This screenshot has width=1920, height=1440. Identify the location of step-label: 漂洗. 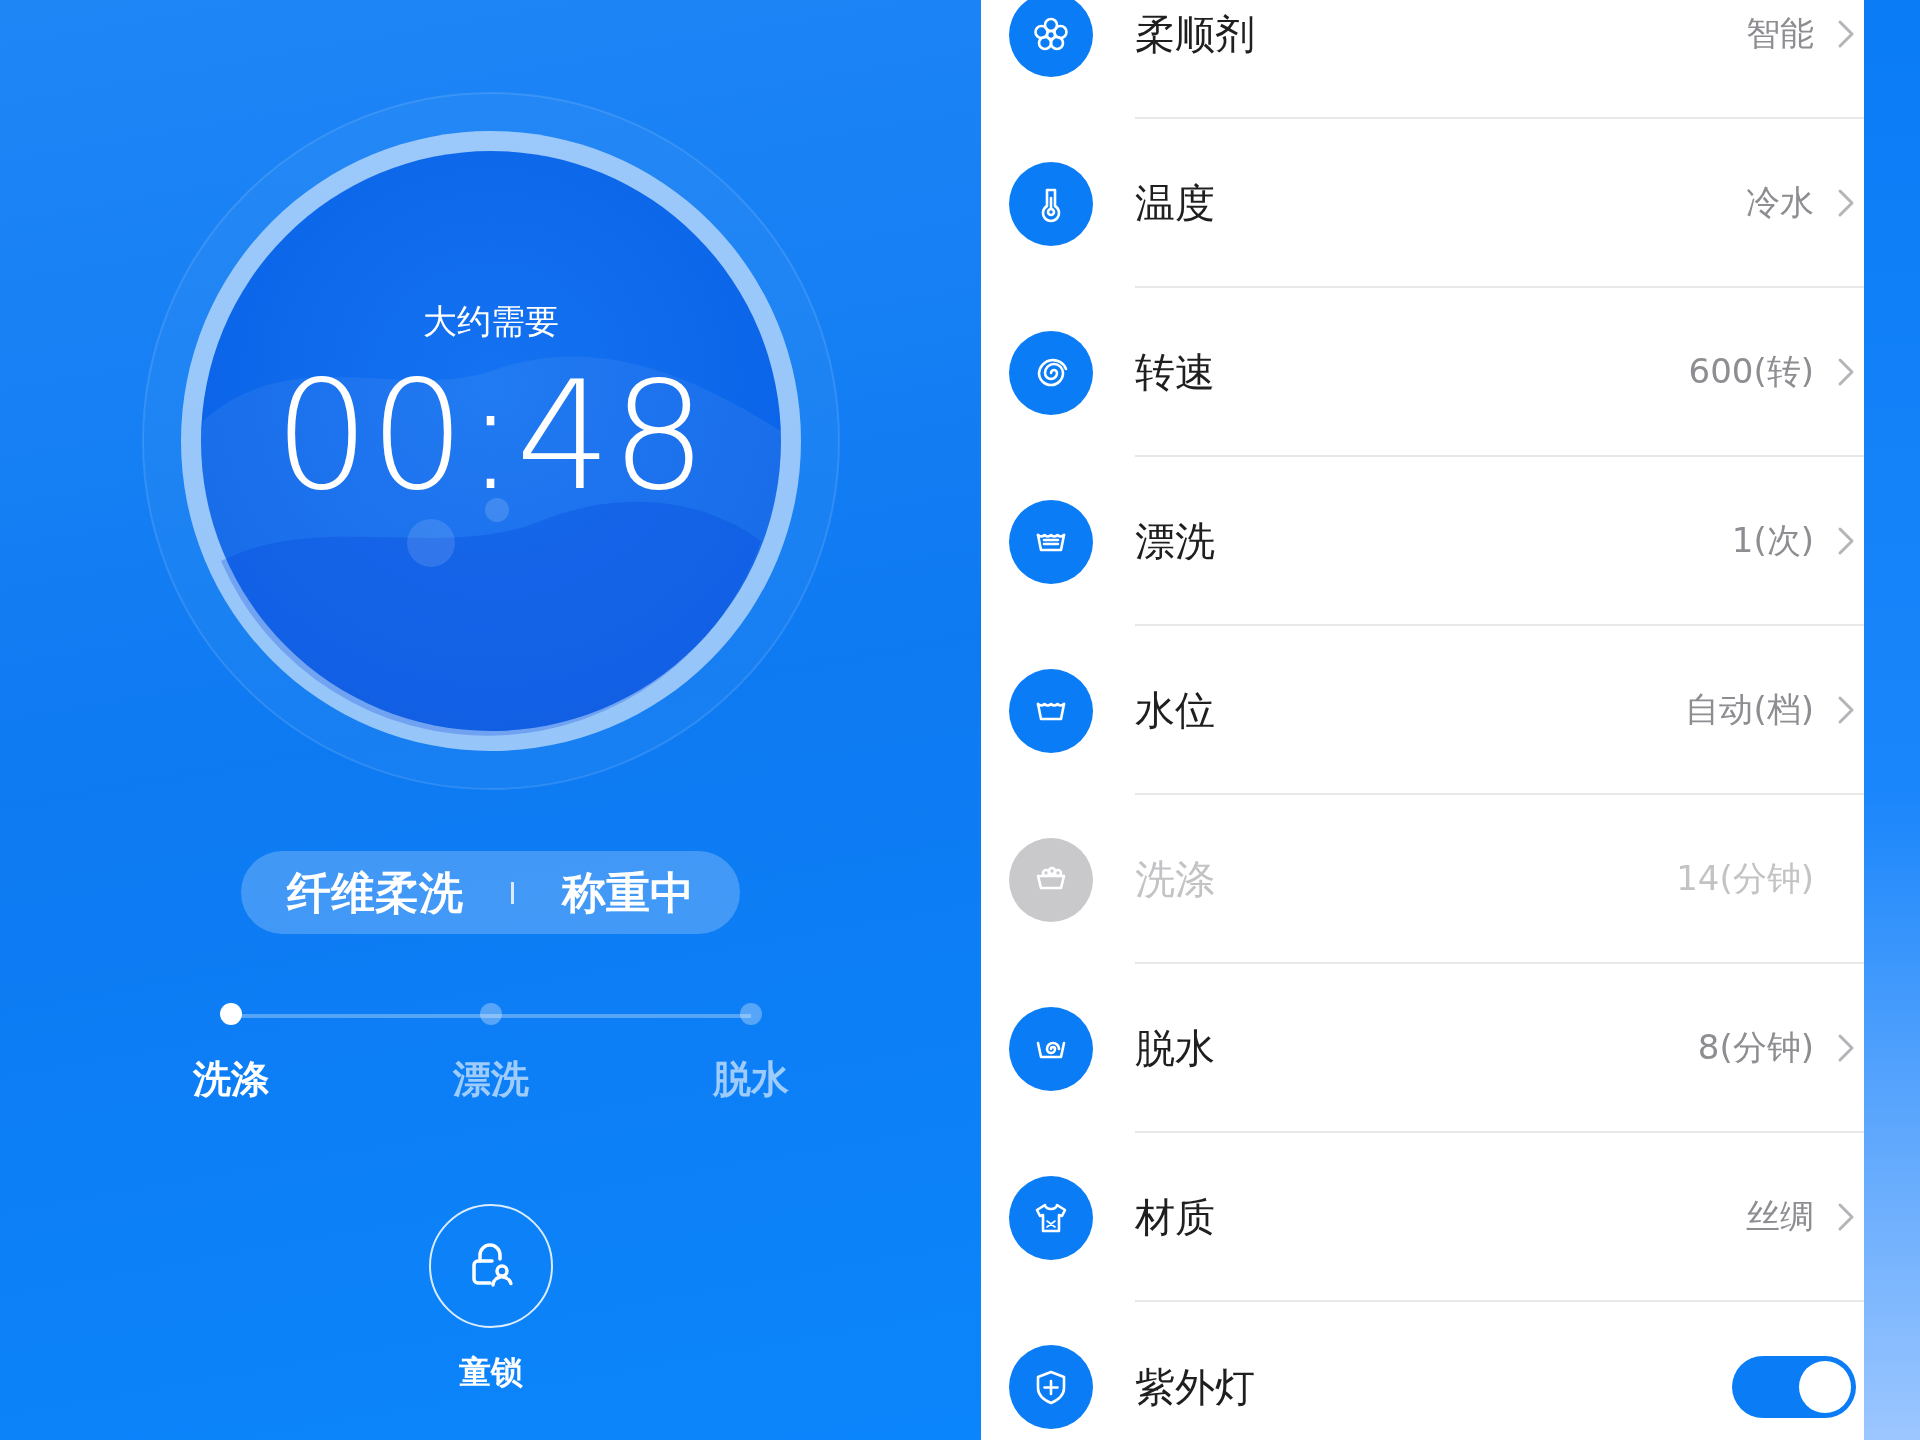
(490, 1079).